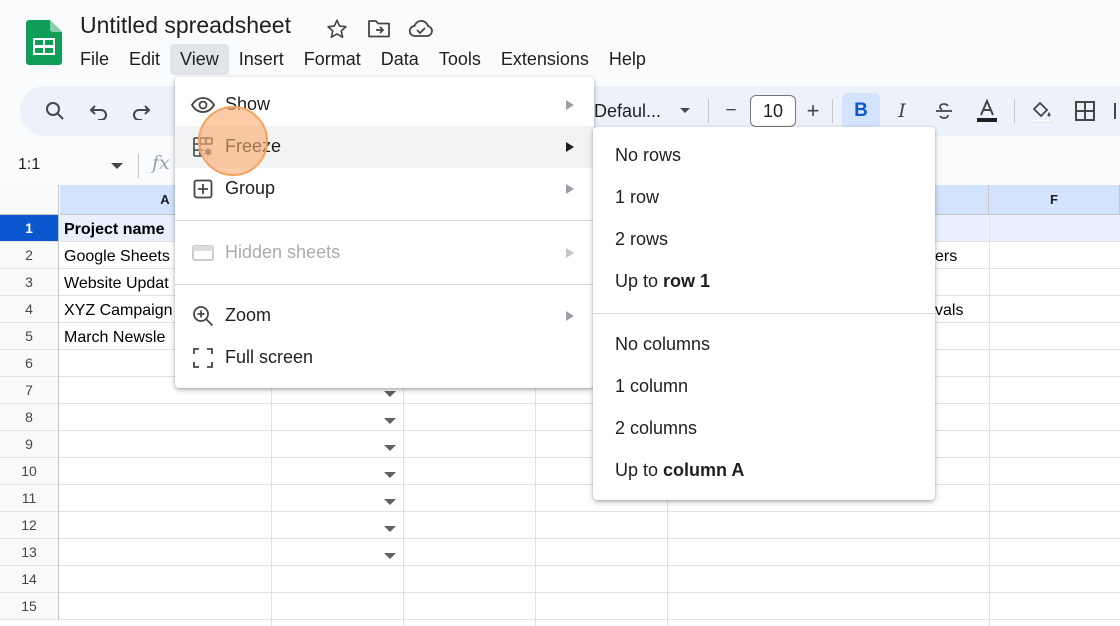 The height and width of the screenshot is (626, 1120). I want to click on sheets-logo-icon, so click(44, 42).